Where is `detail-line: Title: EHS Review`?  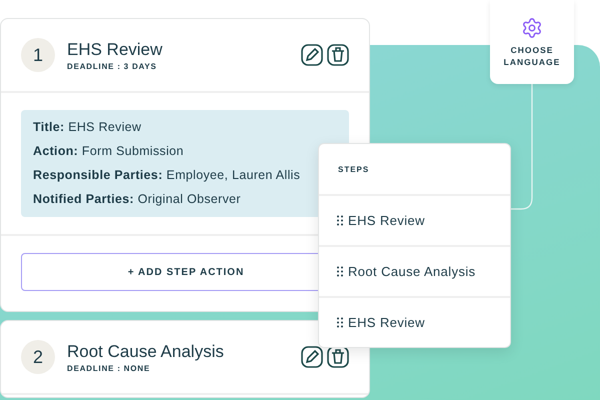
detail-line: Title: EHS Review is located at coordinates (87, 127).